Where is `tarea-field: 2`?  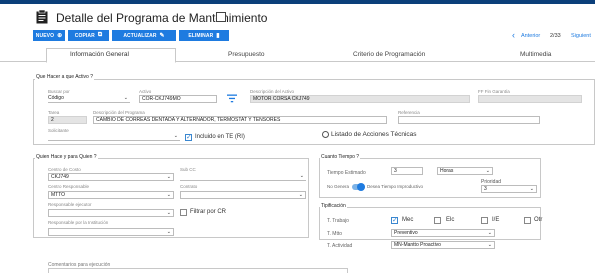 tarea-field: 2 is located at coordinates (67, 120).